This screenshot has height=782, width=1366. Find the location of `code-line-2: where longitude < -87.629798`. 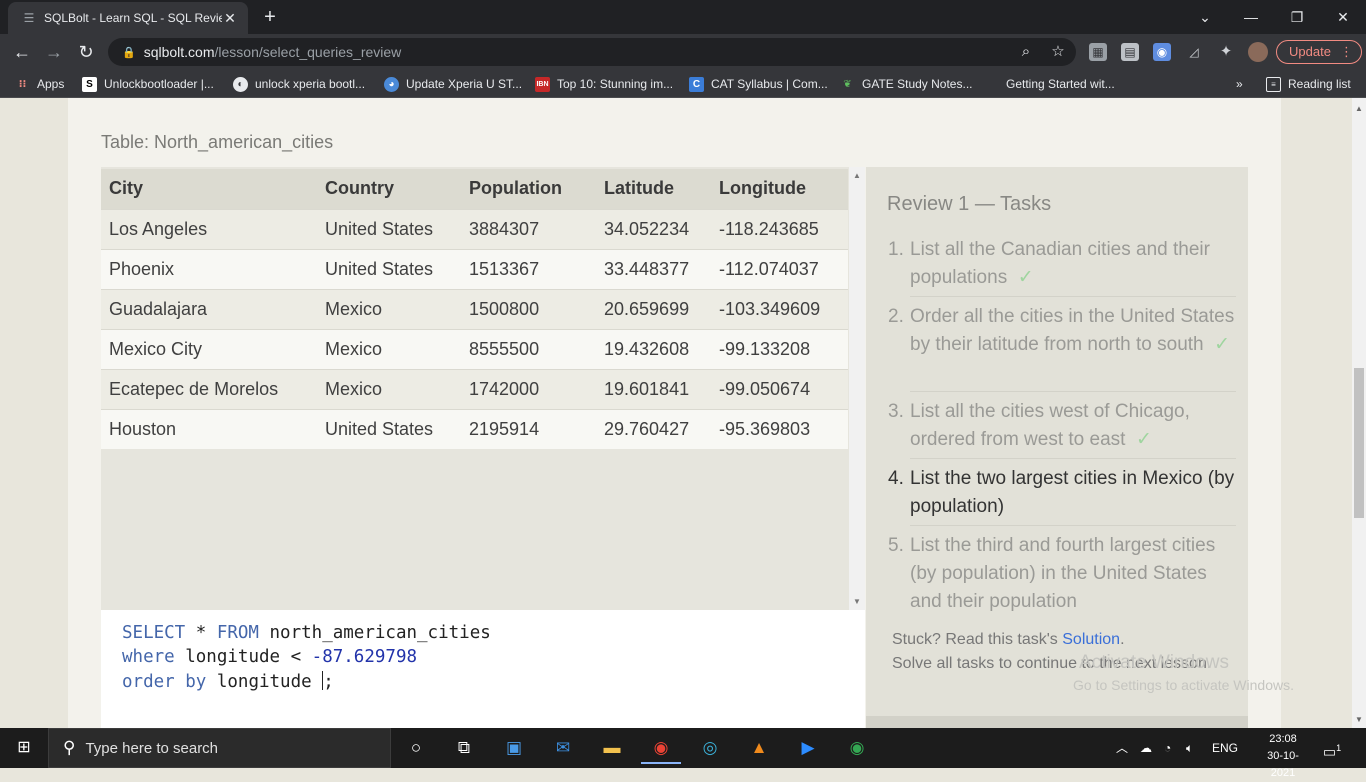

code-line-2: where longitude < -87.629798 is located at coordinates (269, 657).